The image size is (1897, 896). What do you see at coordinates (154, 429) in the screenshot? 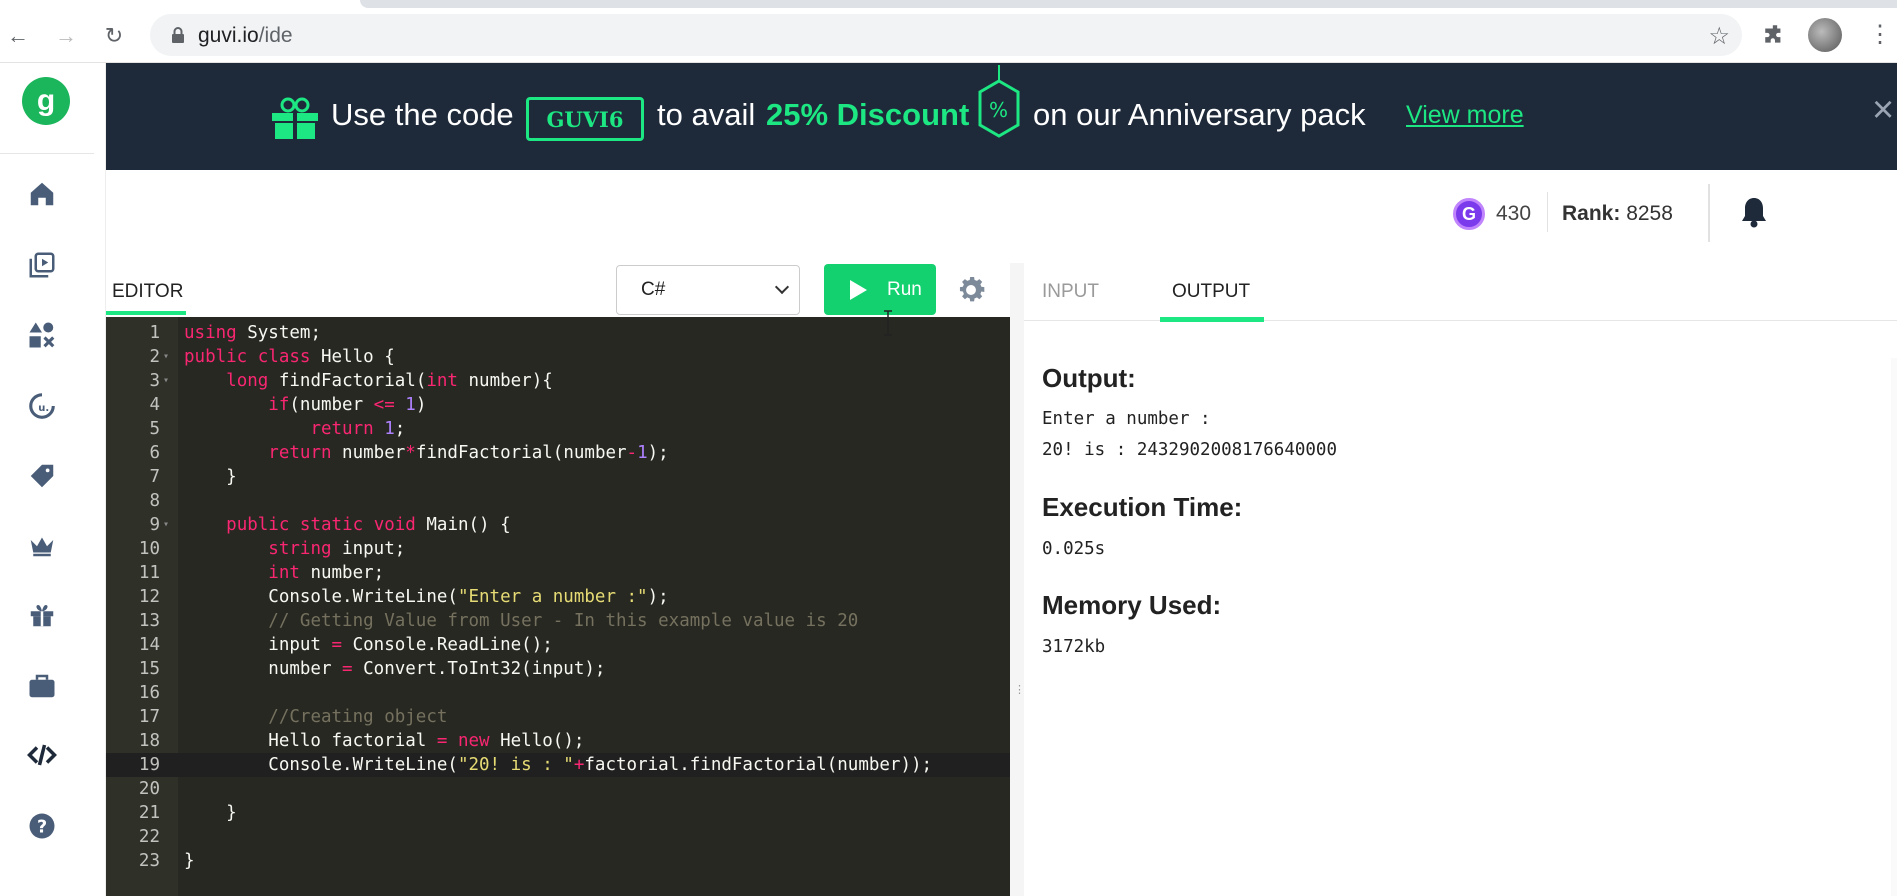
I see `line-number: 5` at bounding box center [154, 429].